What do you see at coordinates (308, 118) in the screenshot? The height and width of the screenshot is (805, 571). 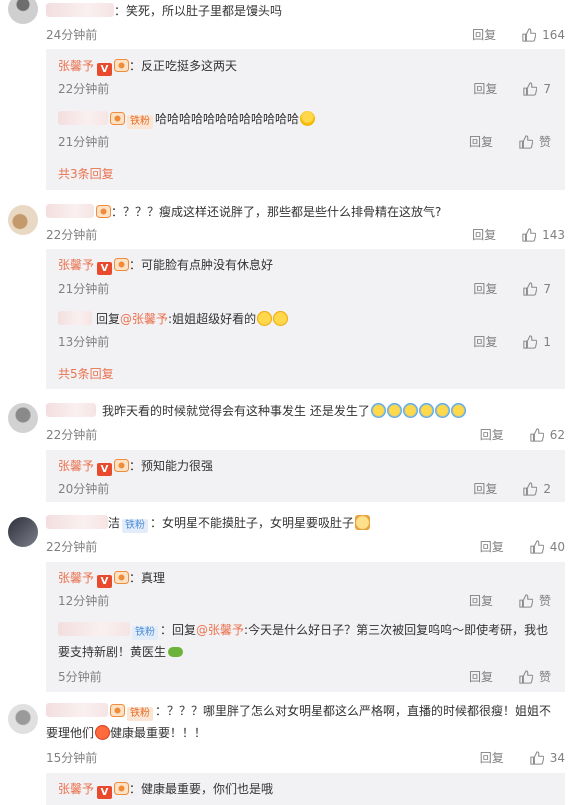 I see `laughing-emoji-icon` at bounding box center [308, 118].